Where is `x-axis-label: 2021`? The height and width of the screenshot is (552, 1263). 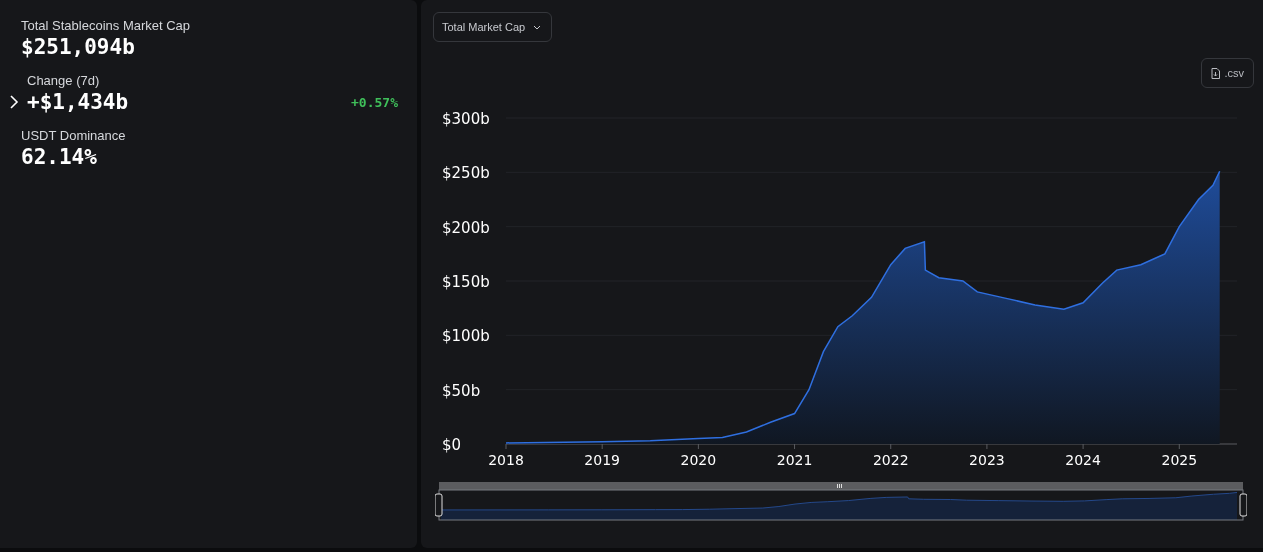 x-axis-label: 2021 is located at coordinates (794, 460).